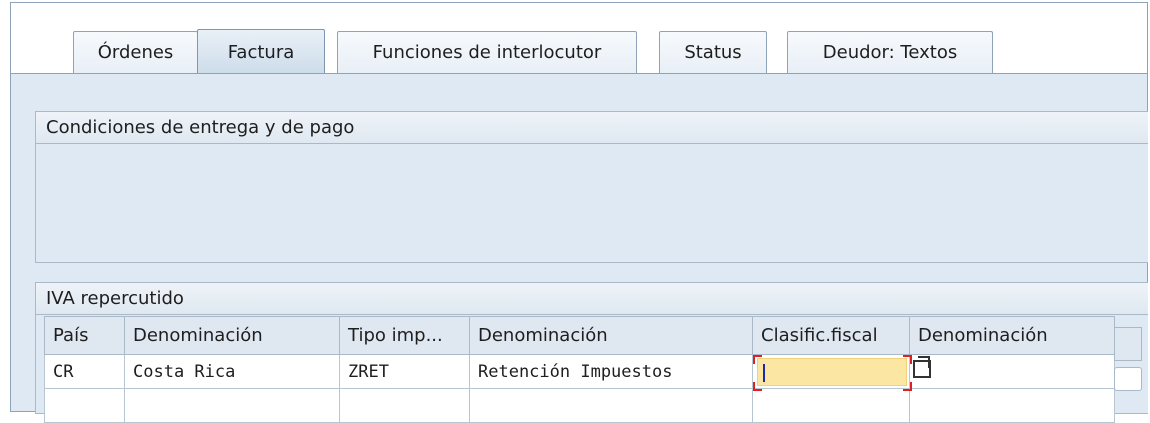 The image size is (1150, 423). I want to click on cell-tipo: ZRET, so click(404, 371).